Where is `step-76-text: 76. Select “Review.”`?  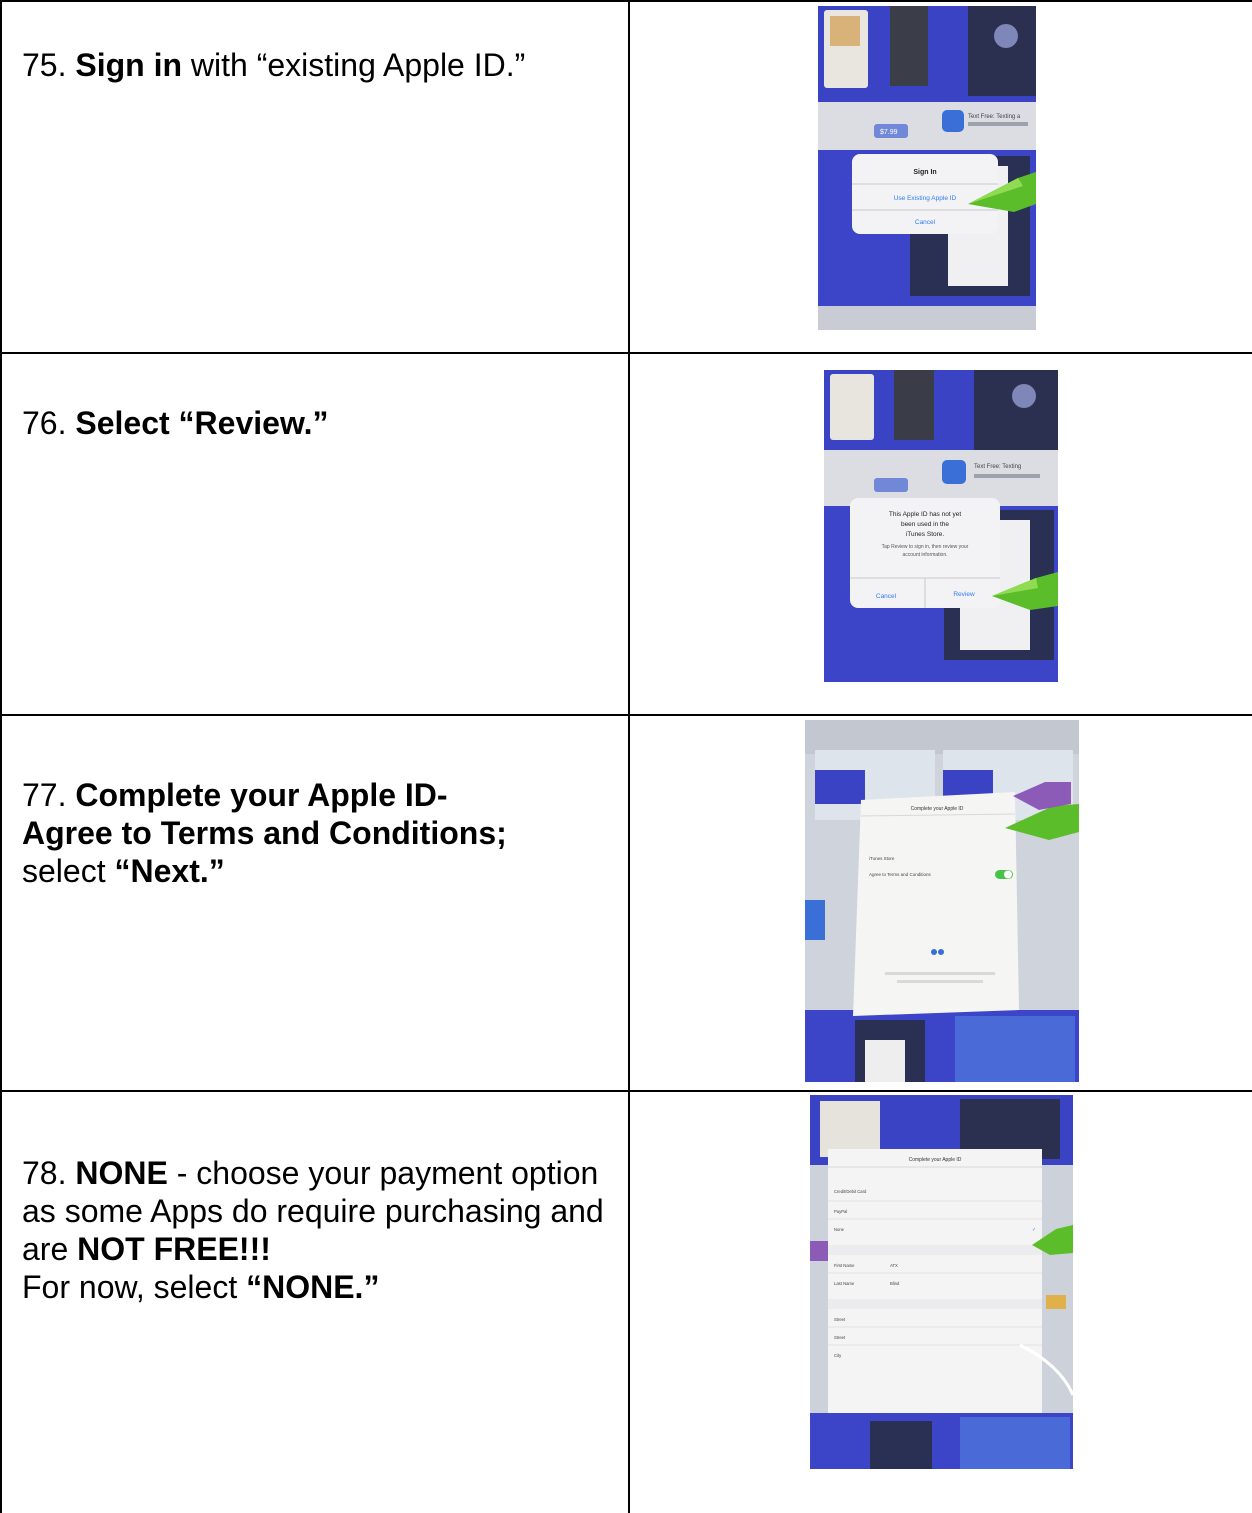
step-76-text: 76. Select “Review.” is located at coordinates (317, 423).